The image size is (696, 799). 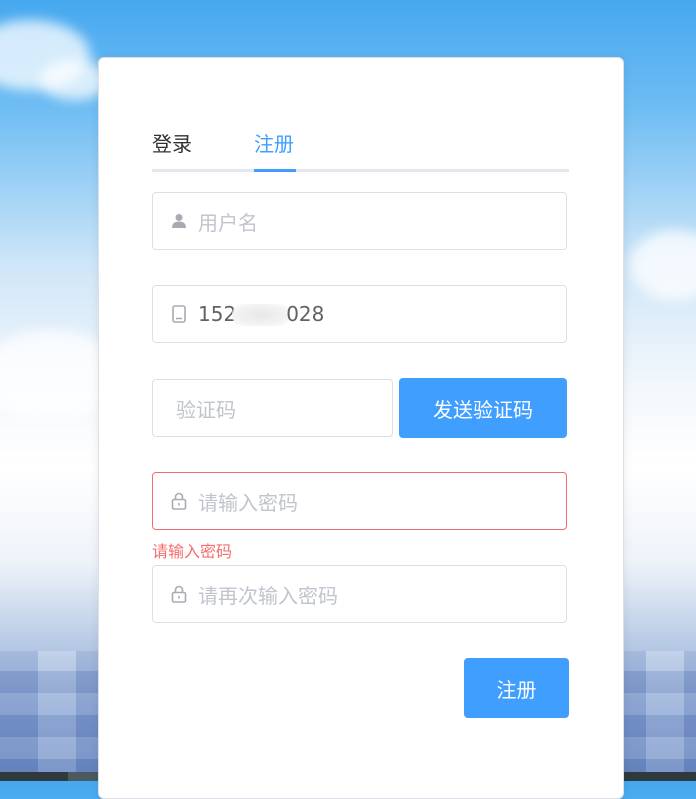 What do you see at coordinates (359, 501) in the screenshot?
I see `password-field: 请输入密码` at bounding box center [359, 501].